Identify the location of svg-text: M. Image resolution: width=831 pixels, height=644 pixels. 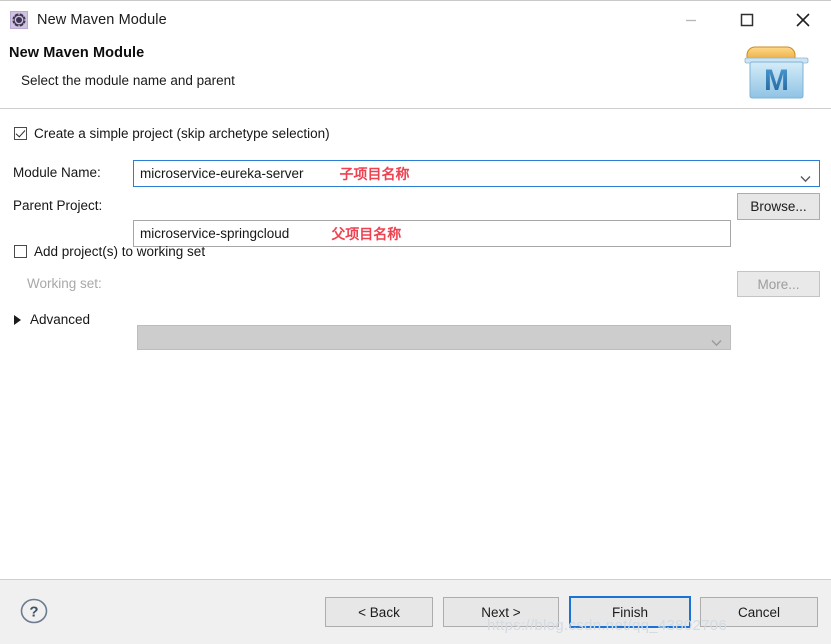
(776, 80).